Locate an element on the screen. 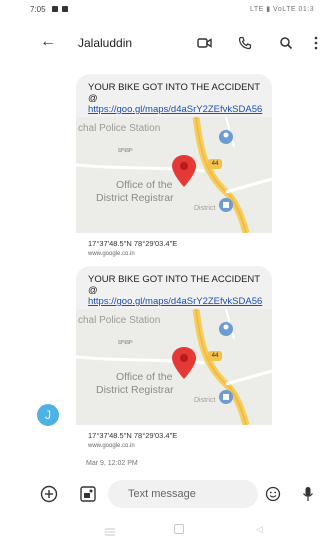 Image resolution: width=324 pixels, height=542 pixels. add-attachment-icon is located at coordinates (49, 494).